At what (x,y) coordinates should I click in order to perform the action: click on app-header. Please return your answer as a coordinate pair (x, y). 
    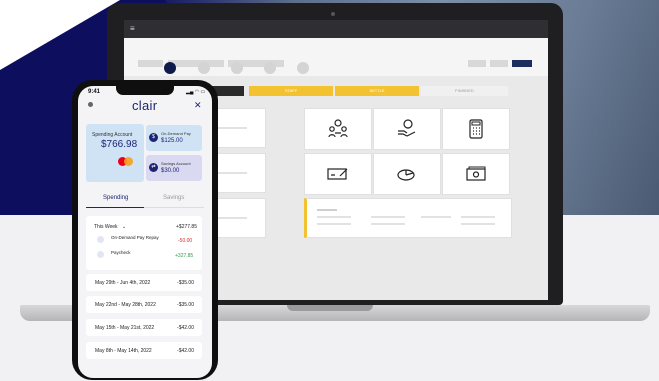
    Looking at the image, I should click on (336, 57).